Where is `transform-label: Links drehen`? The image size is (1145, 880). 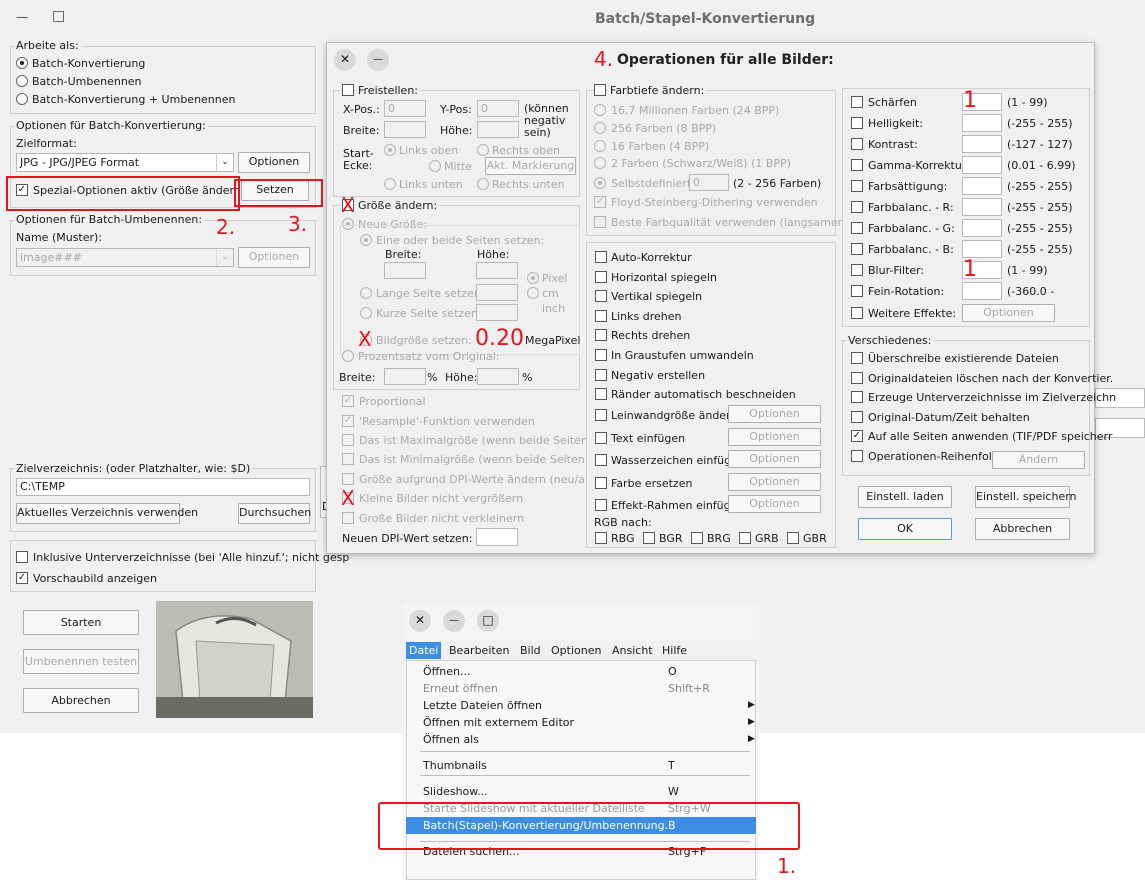 transform-label: Links drehen is located at coordinates (646, 316).